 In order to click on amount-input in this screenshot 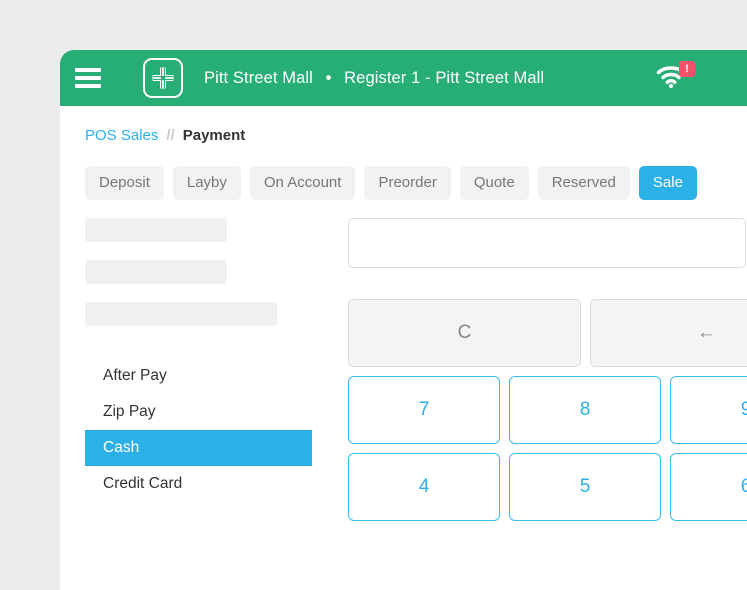, I will do `click(547, 243)`.